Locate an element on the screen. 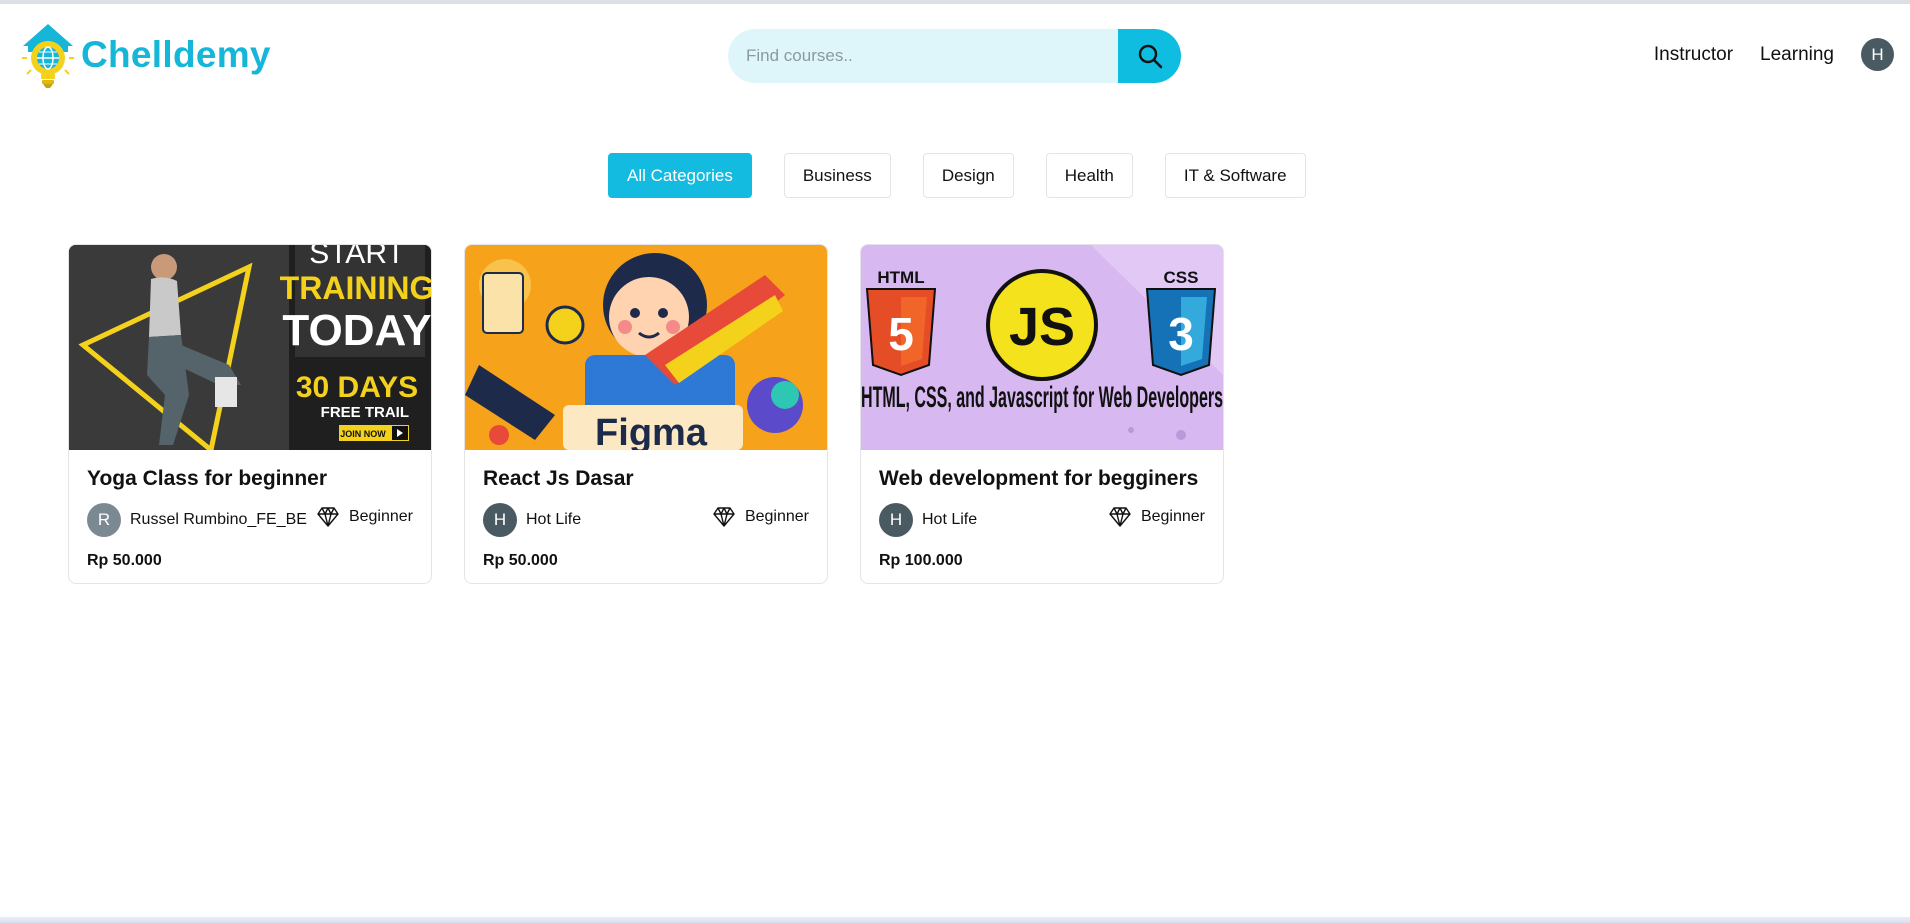 This screenshot has height=923, width=1910. thumb-text-joinnow: JOIN NOW is located at coordinates (363, 434).